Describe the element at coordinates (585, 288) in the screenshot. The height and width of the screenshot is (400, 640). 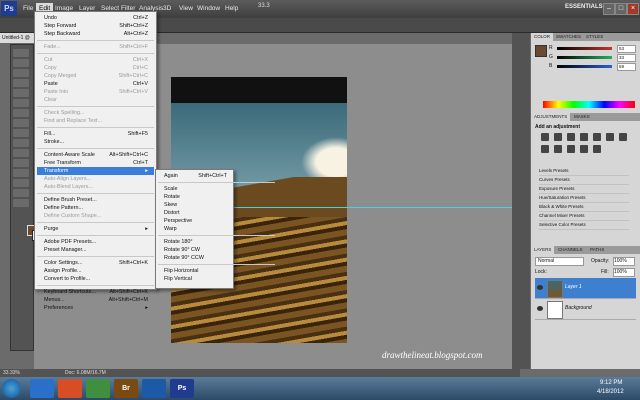
I see `layer-row: Layer 1` at that location.